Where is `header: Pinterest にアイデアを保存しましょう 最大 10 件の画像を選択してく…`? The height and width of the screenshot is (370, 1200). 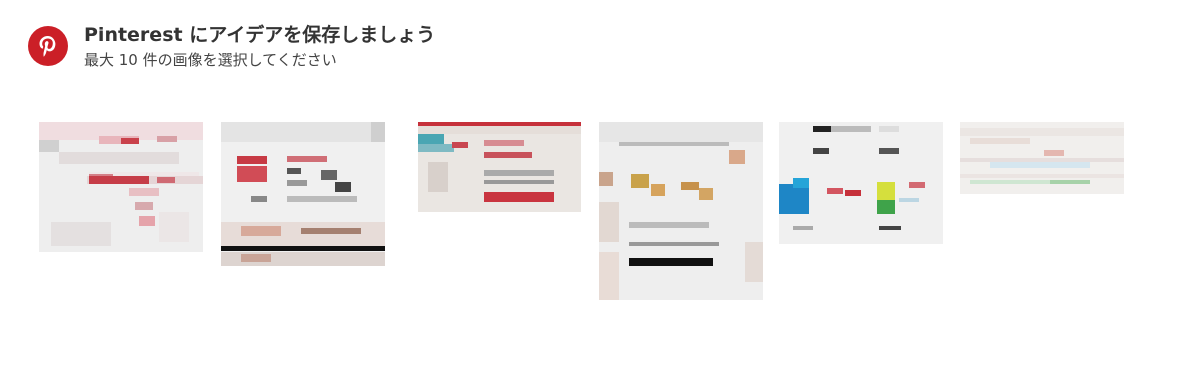
header: Pinterest にアイデアを保存しましょう 最大 10 件の画像を選択してく… is located at coordinates (231, 46).